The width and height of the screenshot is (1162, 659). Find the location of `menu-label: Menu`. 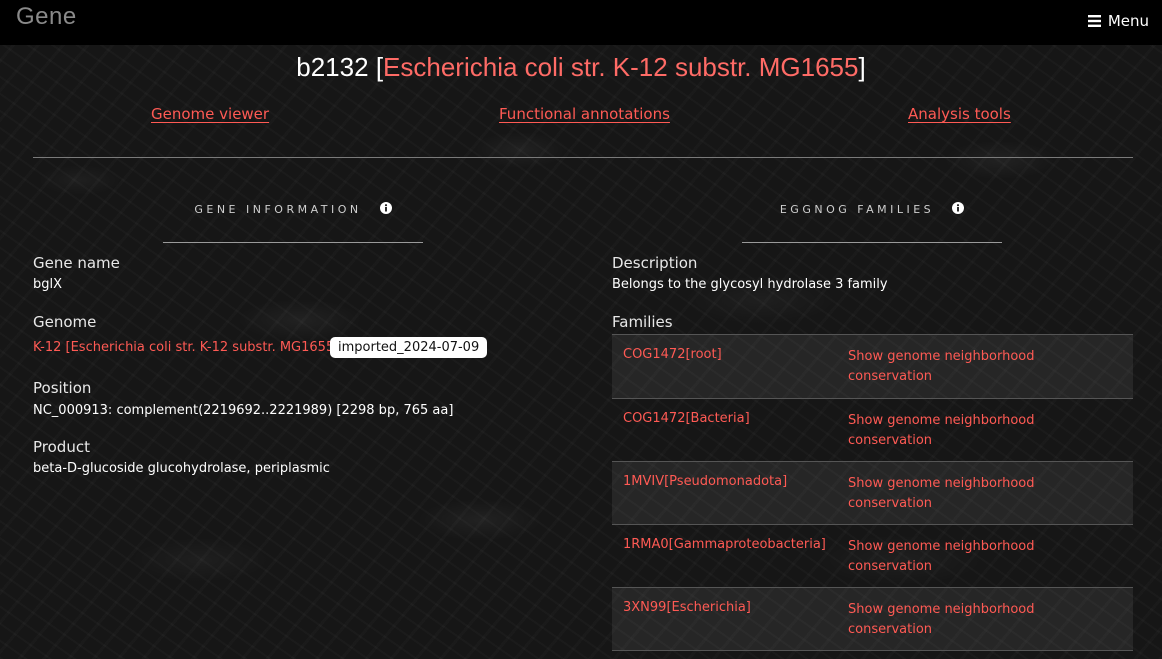

menu-label: Menu is located at coordinates (1128, 21).